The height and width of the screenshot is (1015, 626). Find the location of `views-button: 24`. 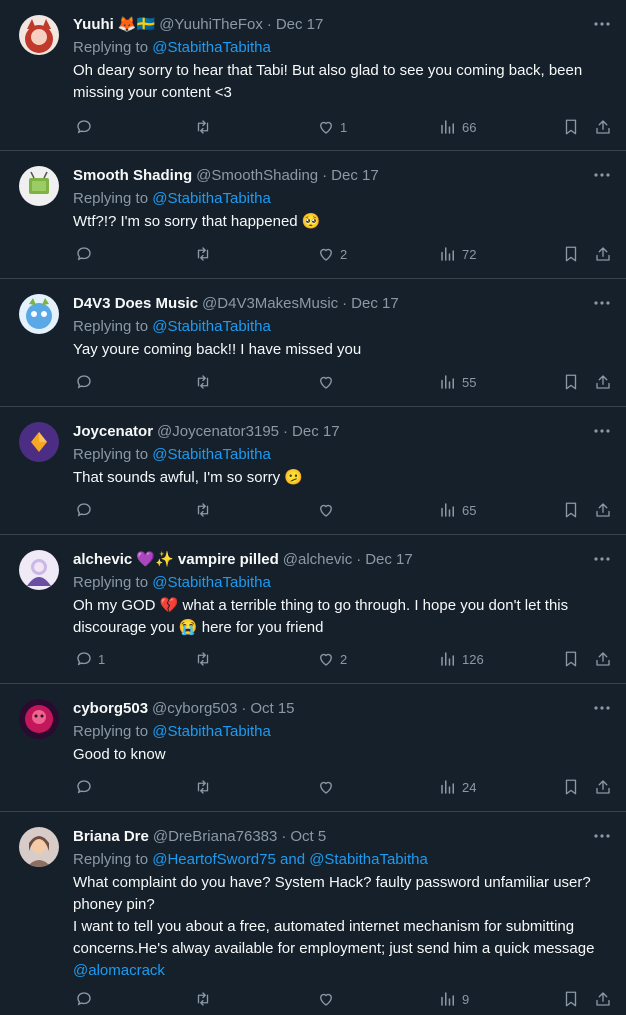

views-button: 24 is located at coordinates (457, 787).